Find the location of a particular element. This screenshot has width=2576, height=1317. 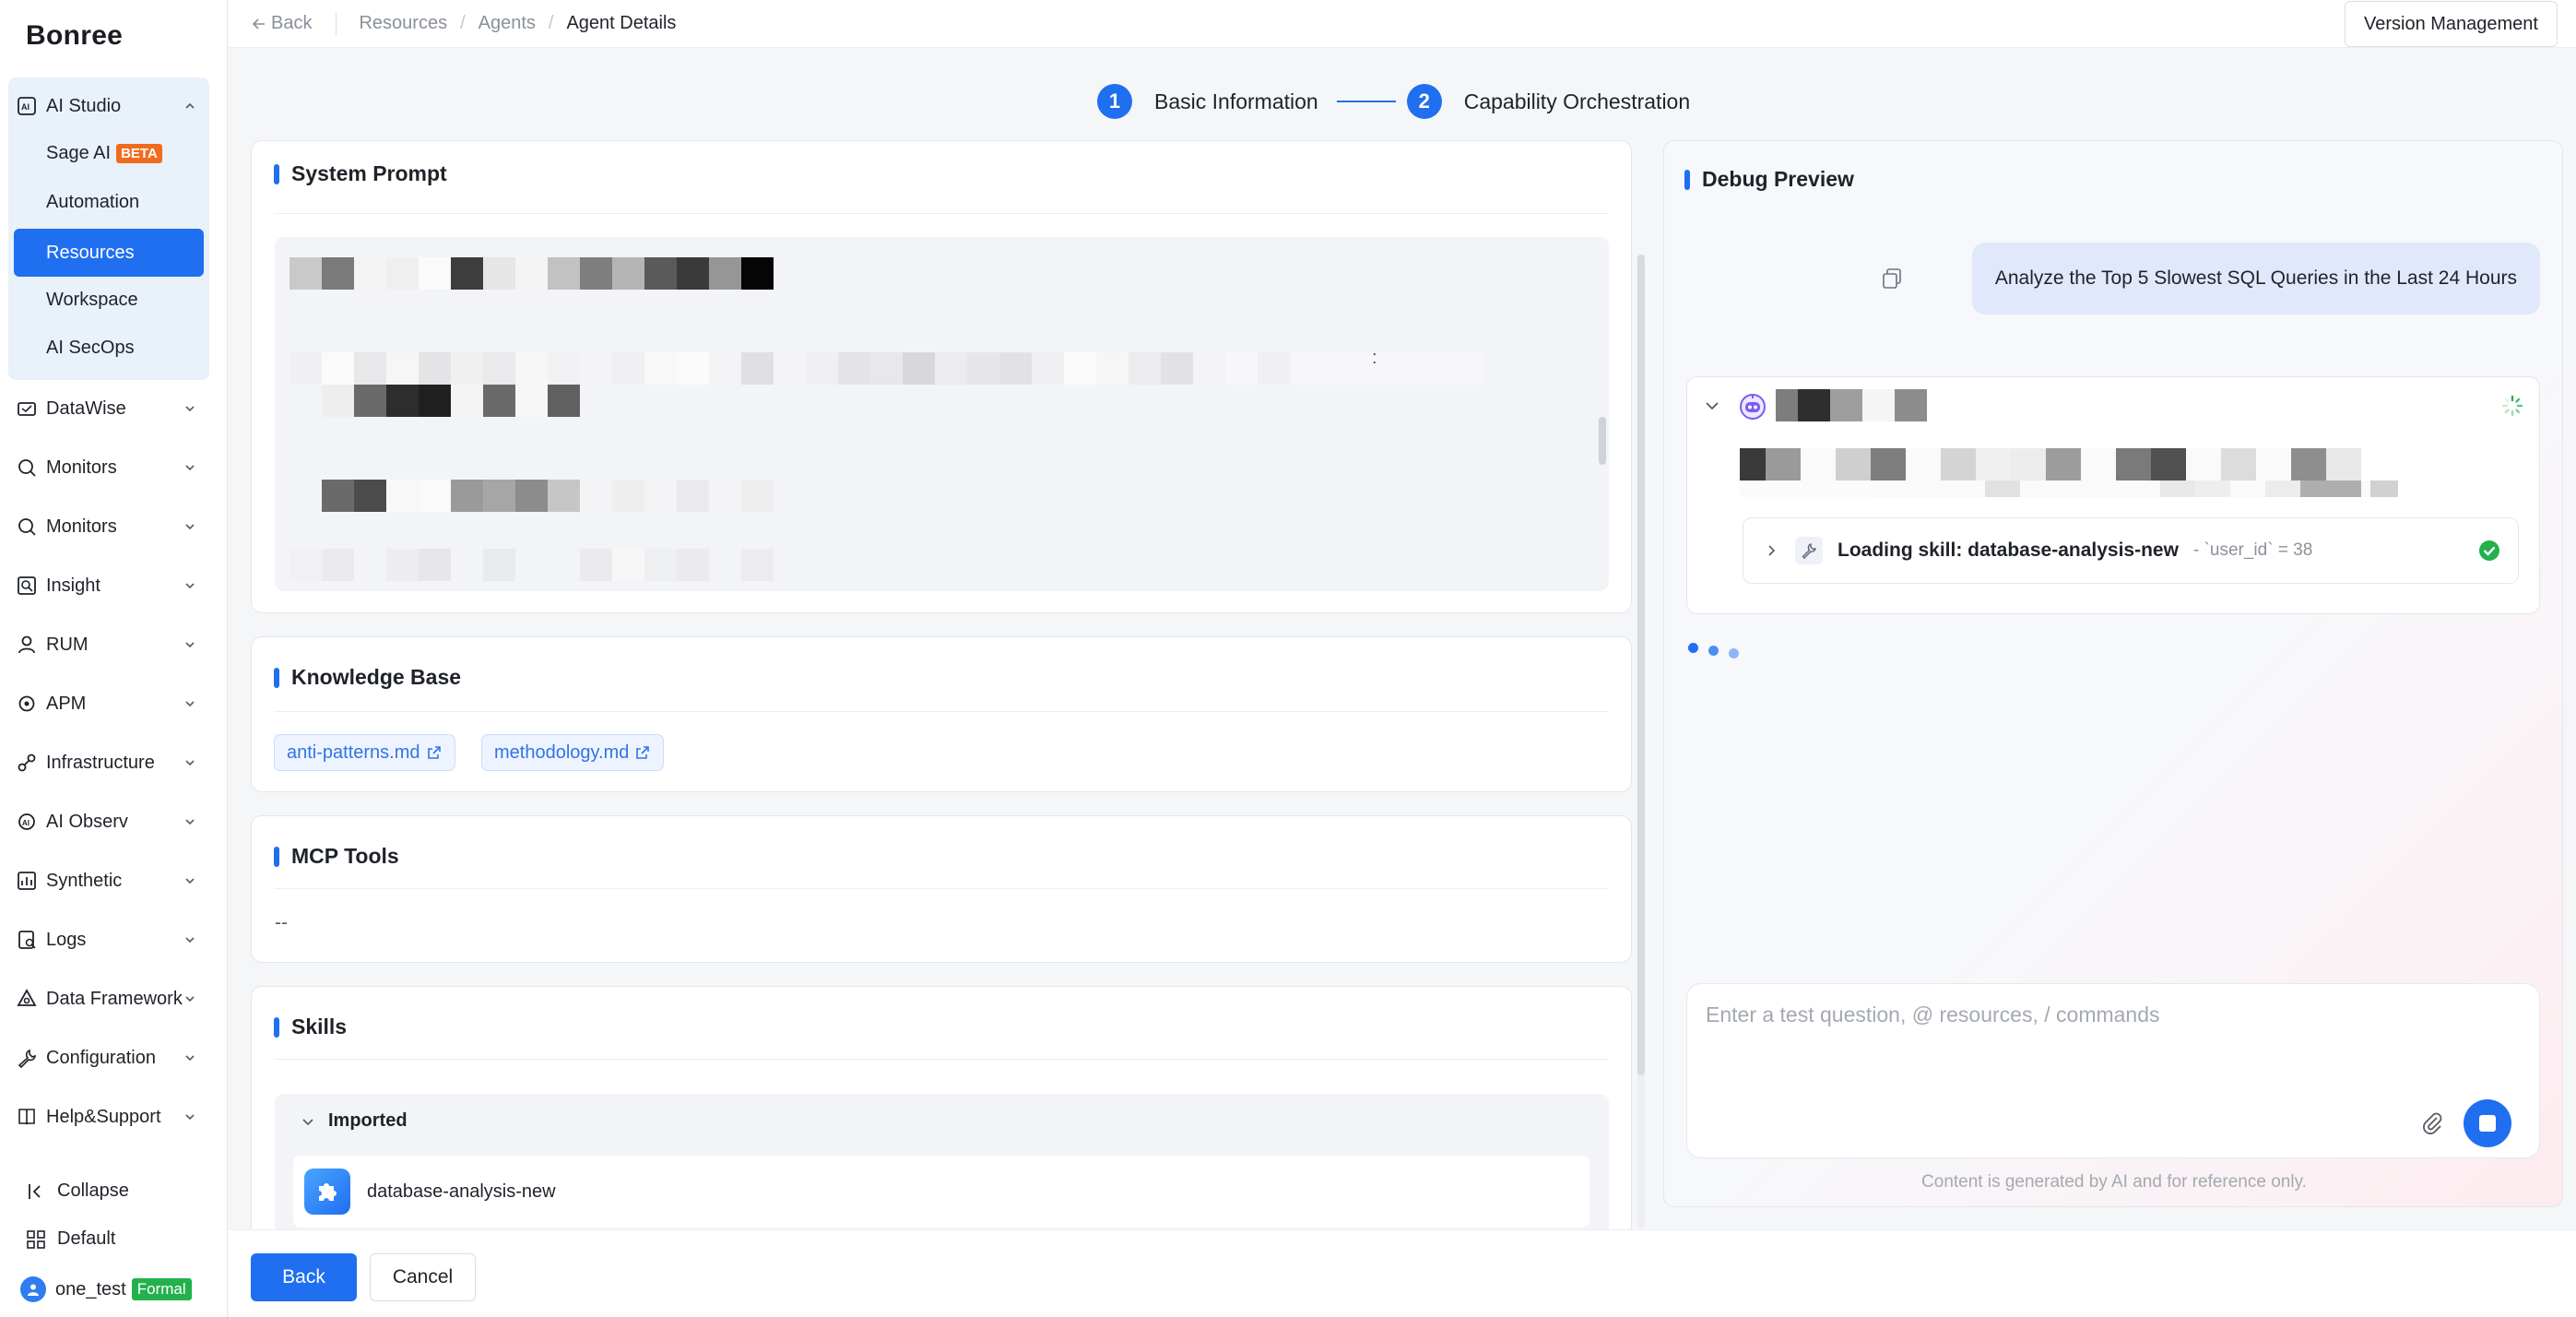

skill-item: database-analysis-new is located at coordinates (941, 1192).